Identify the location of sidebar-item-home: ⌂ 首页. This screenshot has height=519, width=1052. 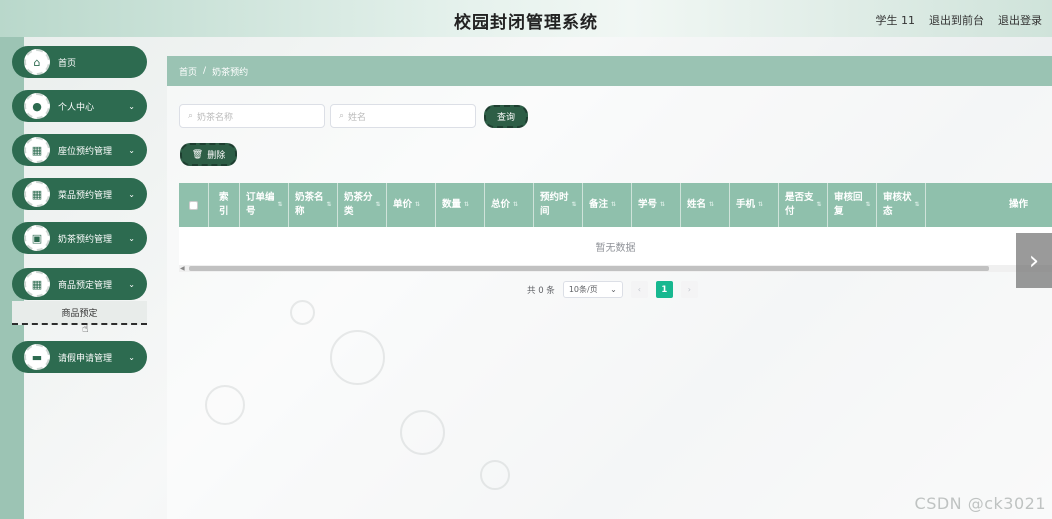
(79, 62).